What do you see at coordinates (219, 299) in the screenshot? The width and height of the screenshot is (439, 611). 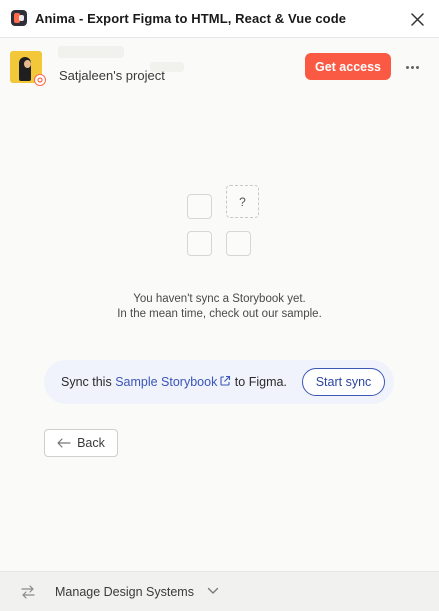 I see `empty-state-line-1: You haven't sync a Storybook yet.` at bounding box center [219, 299].